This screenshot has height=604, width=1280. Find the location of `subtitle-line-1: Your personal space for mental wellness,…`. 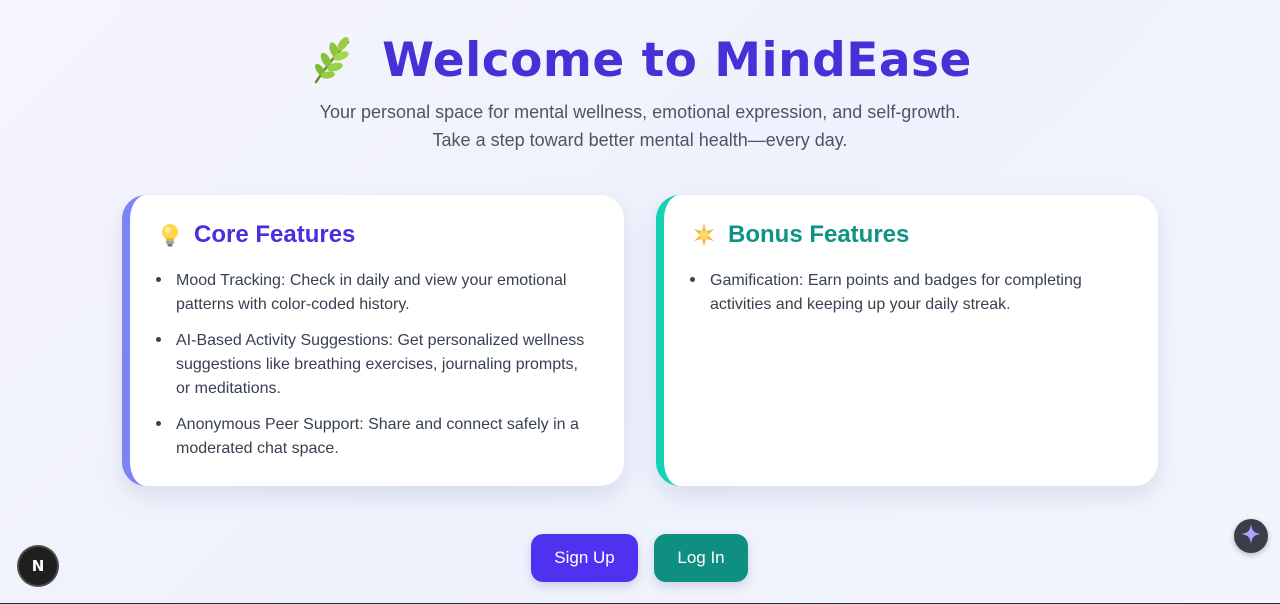

subtitle-line-1: Your personal space for mental wellness,… is located at coordinates (640, 112).